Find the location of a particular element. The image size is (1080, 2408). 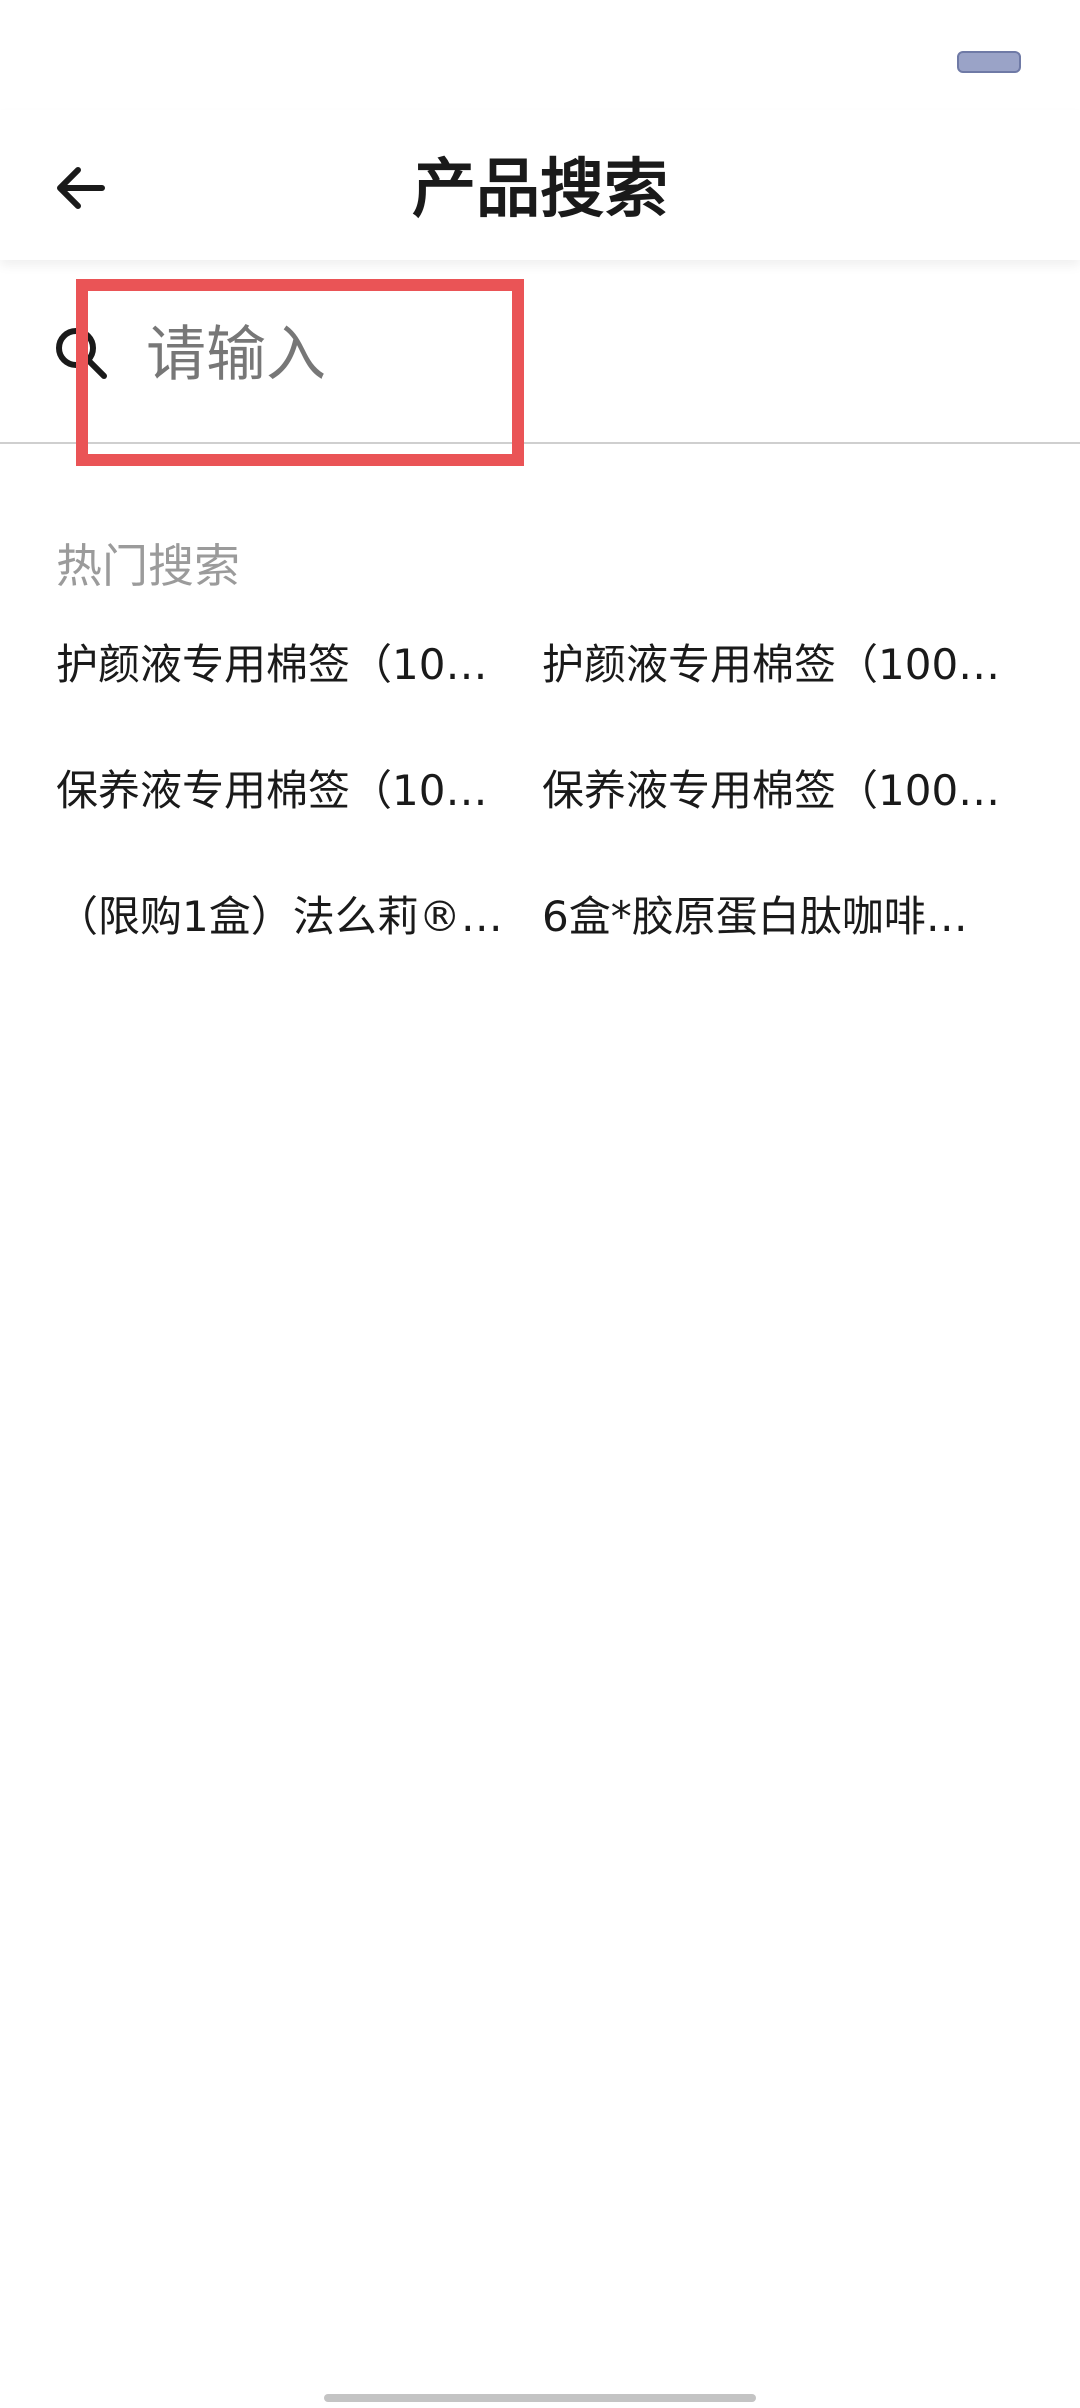

search-input is located at coordinates (586, 355).